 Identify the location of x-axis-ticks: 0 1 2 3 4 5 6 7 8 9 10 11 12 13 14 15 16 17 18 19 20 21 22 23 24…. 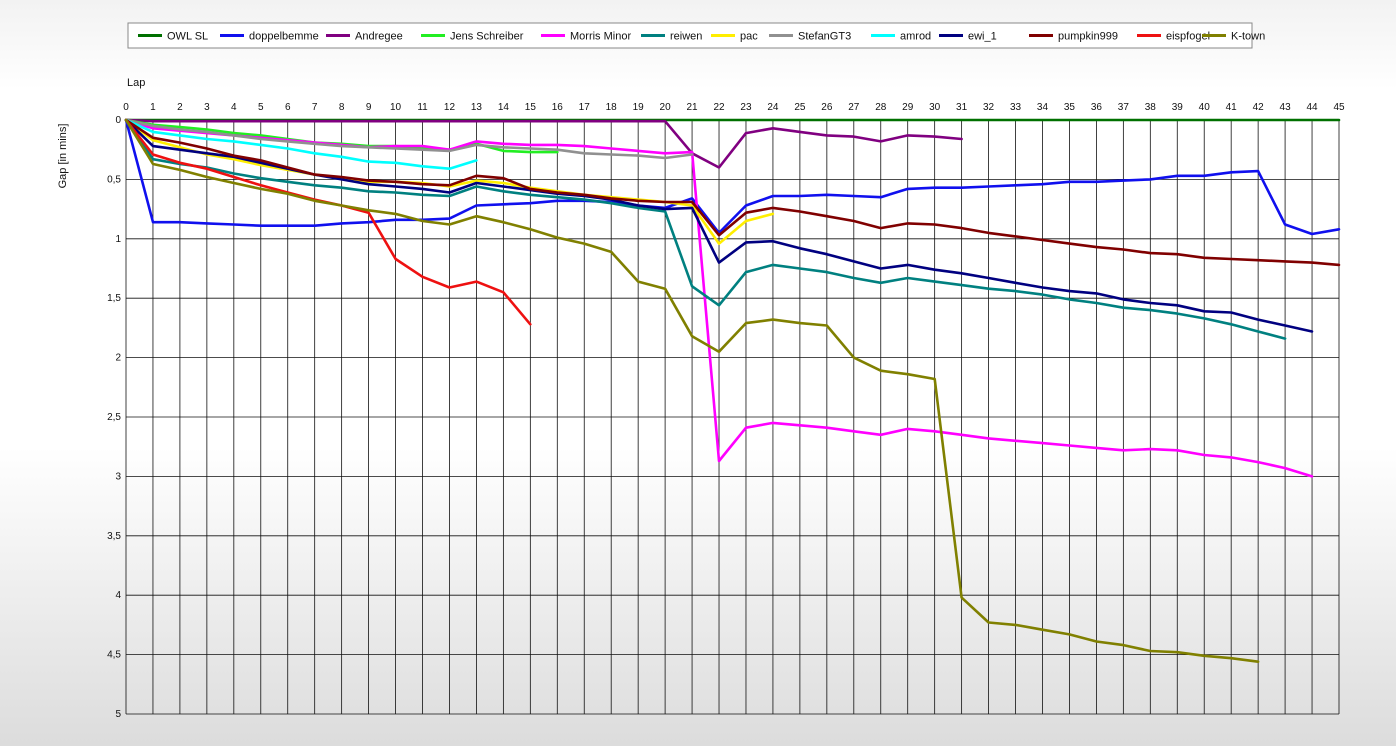
(734, 107).